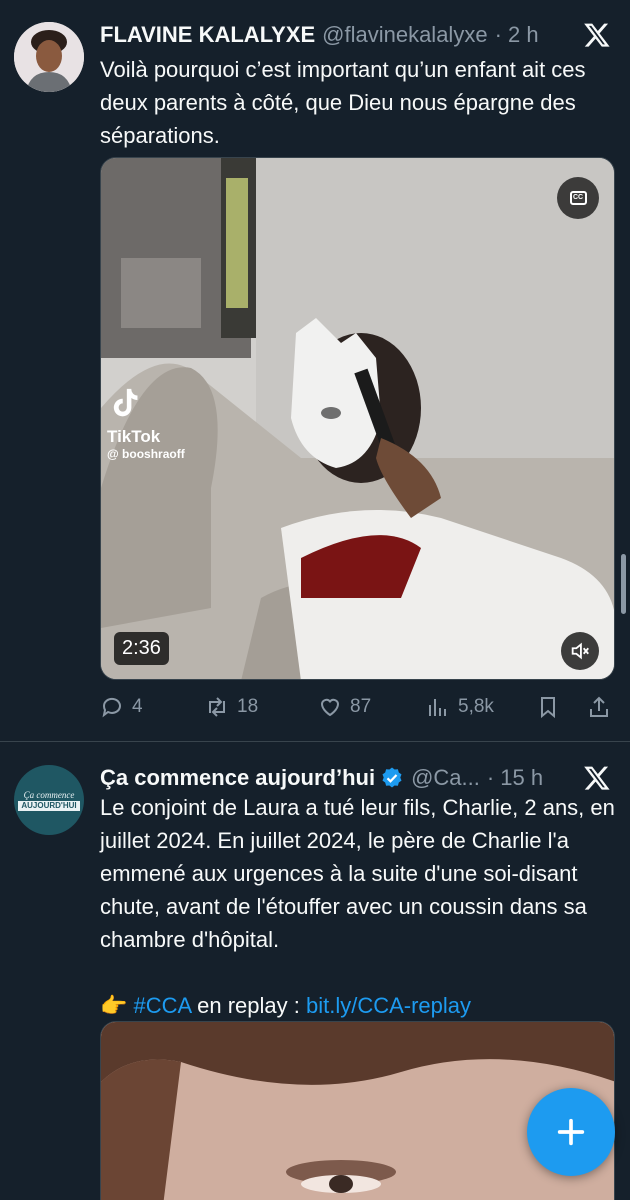 This screenshot has height=1200, width=630. I want to click on tweet-time: · 15 h, so click(515, 778).